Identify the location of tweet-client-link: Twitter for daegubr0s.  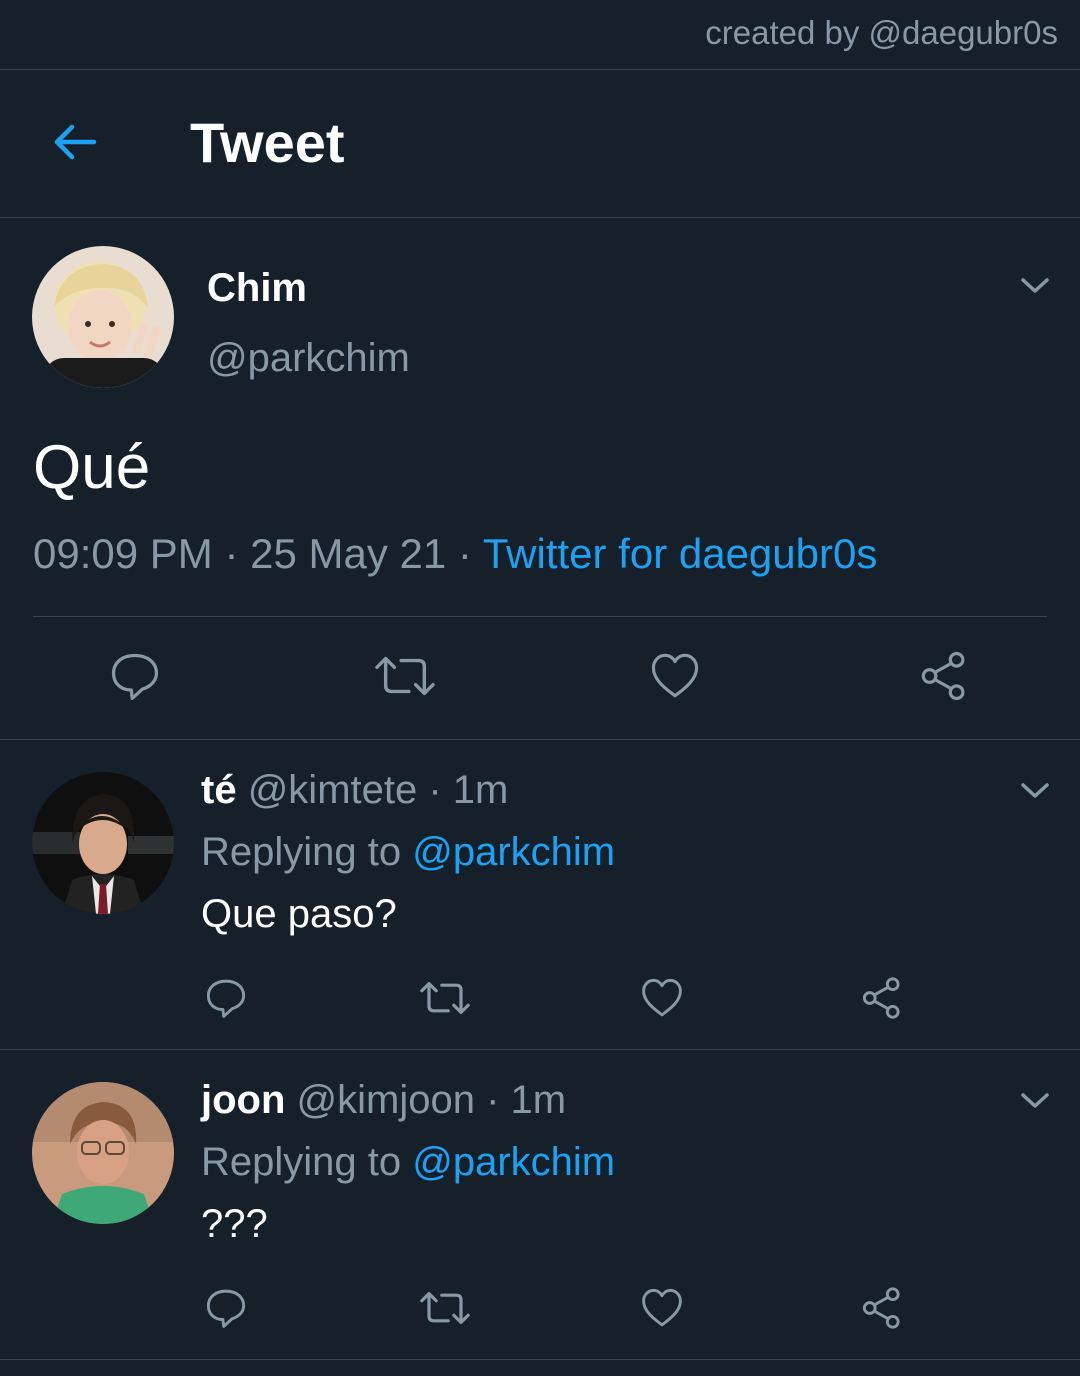
(680, 553).